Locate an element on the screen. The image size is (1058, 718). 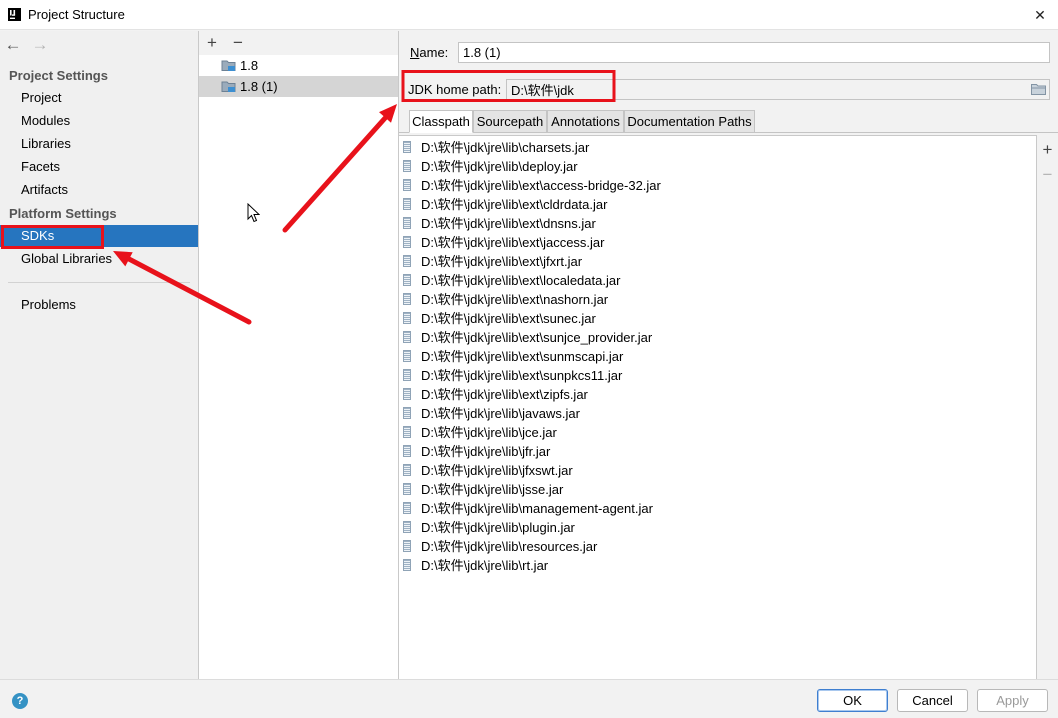
sidebar-item-sdks: SDKs is located at coordinates (99, 236).